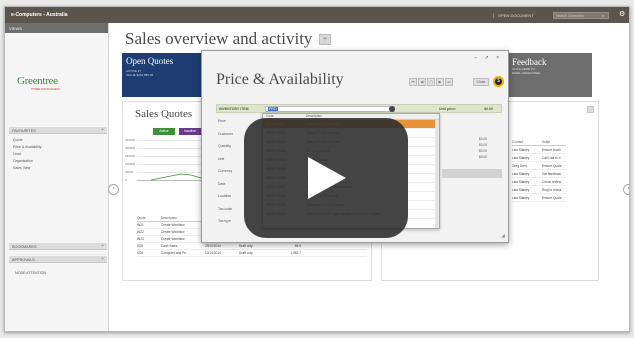  Describe the element at coordinates (225, 221) in the screenshot. I see `field-label: Tax type` at that location.